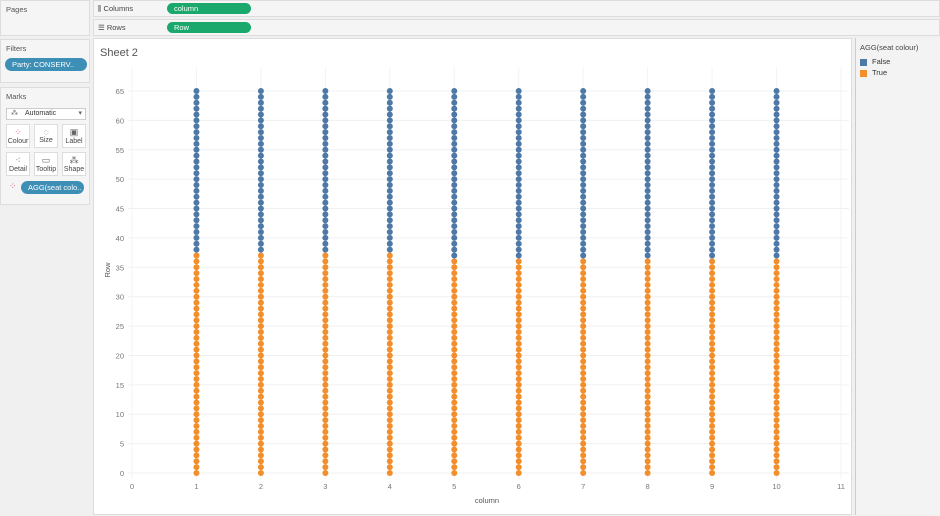 The image size is (940, 516). What do you see at coordinates (875, 61) in the screenshot?
I see `legend-item-false: False` at bounding box center [875, 61].